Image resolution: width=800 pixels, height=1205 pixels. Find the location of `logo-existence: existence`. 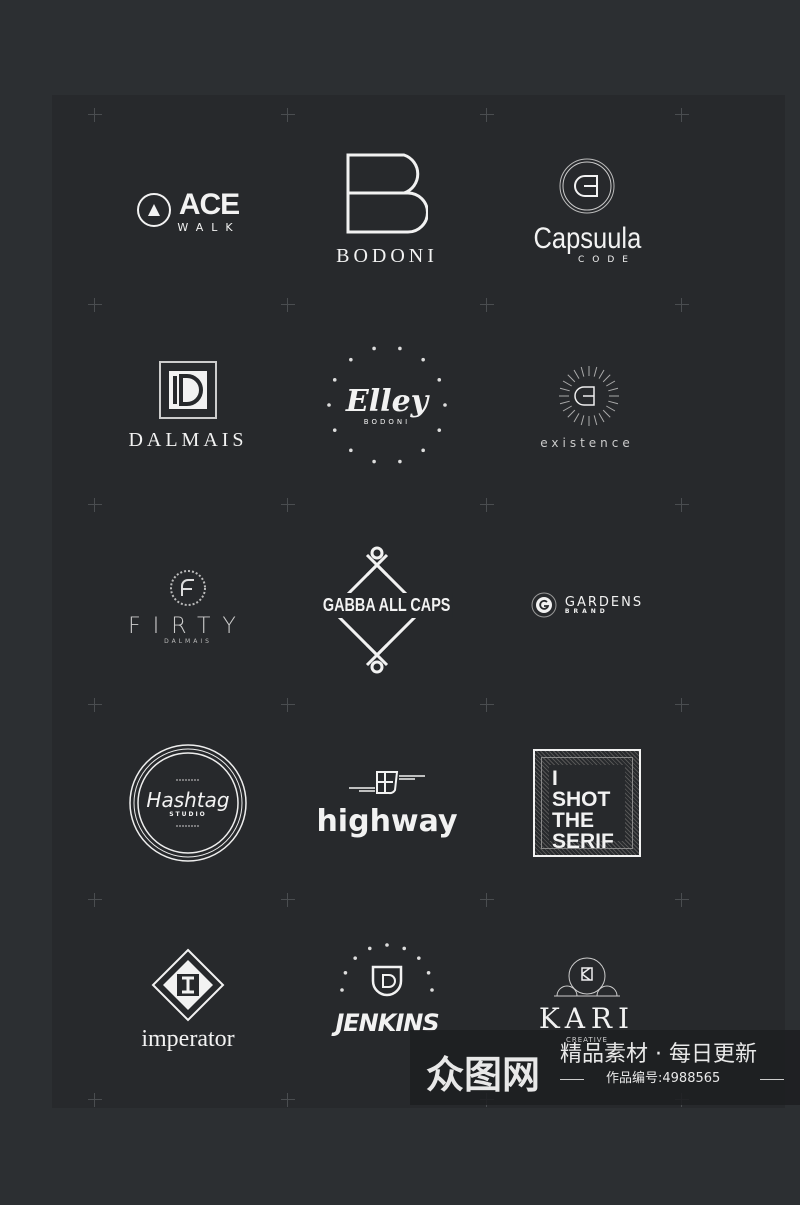

logo-existence: existence is located at coordinates (587, 405).